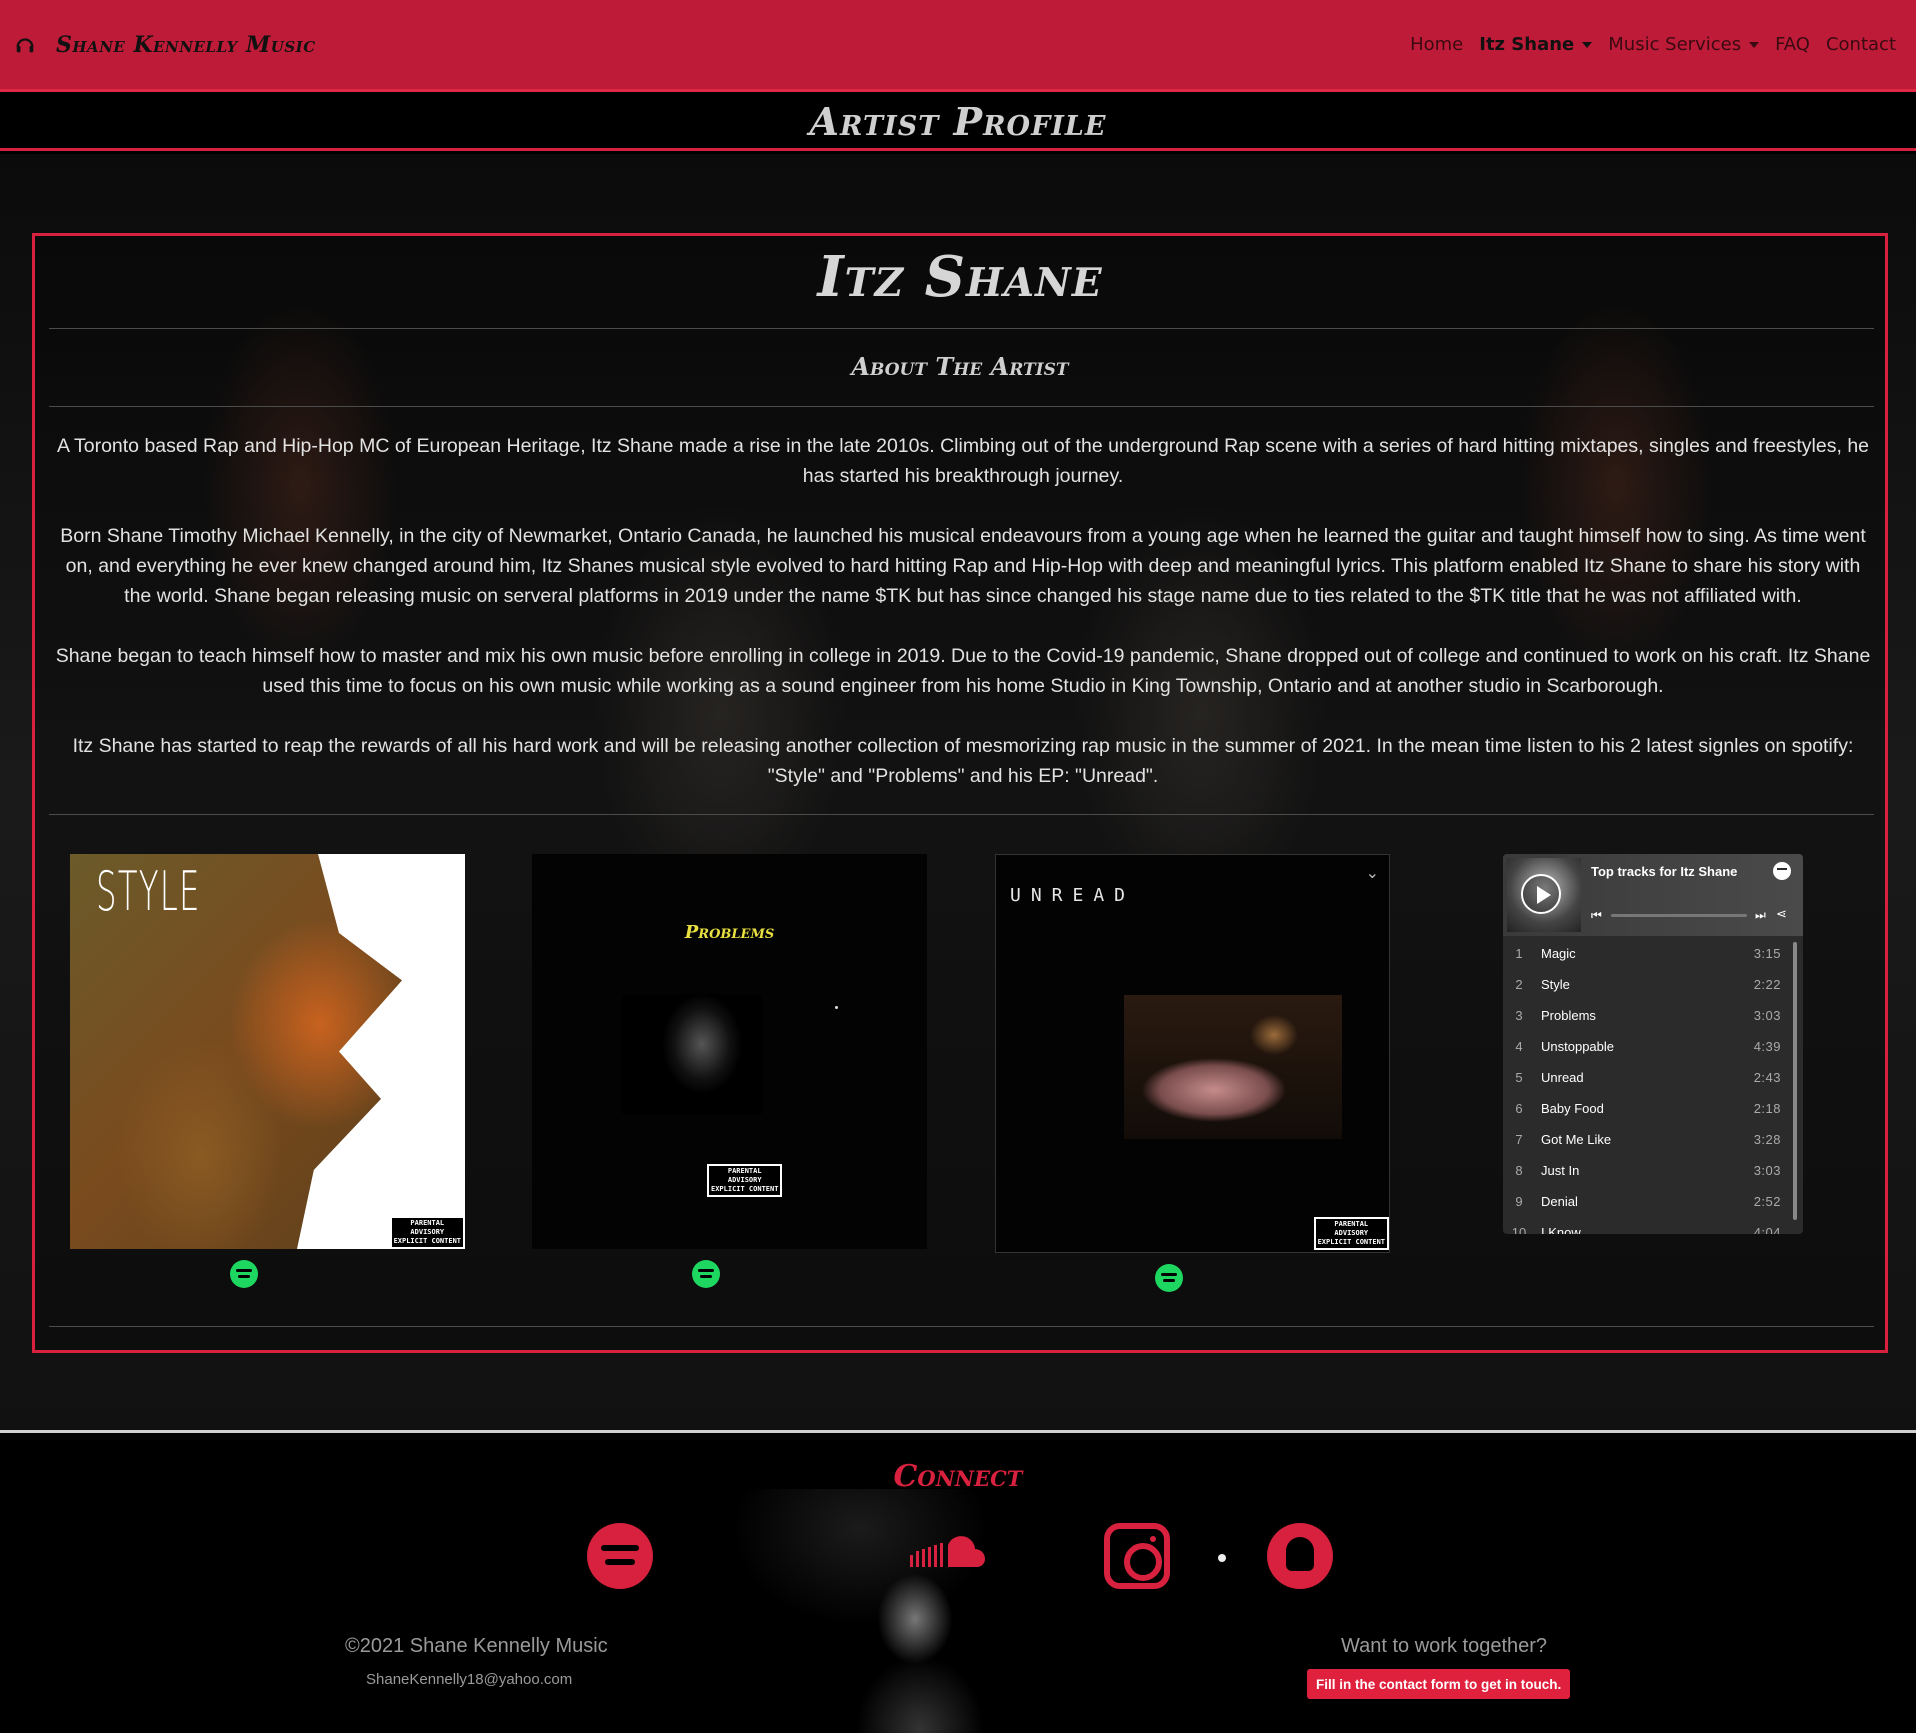 The height and width of the screenshot is (1733, 1916). What do you see at coordinates (25, 44) in the screenshot?
I see `headphones-icon` at bounding box center [25, 44].